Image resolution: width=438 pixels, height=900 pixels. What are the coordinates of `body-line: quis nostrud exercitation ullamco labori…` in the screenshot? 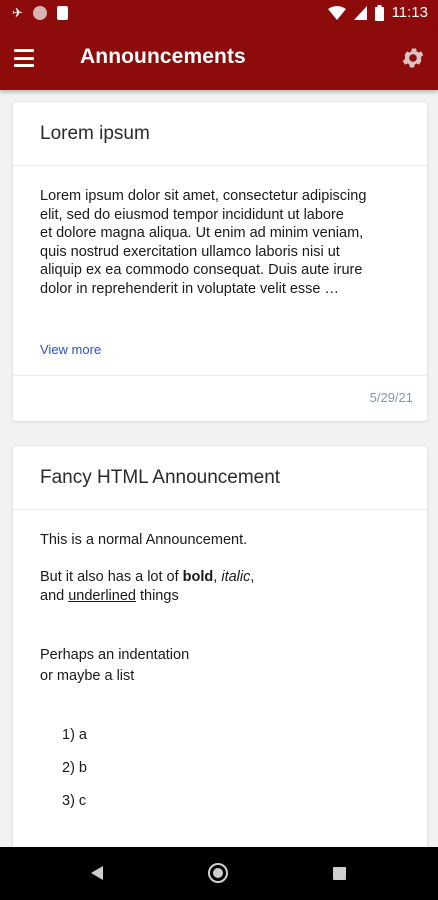 It's located at (190, 251).